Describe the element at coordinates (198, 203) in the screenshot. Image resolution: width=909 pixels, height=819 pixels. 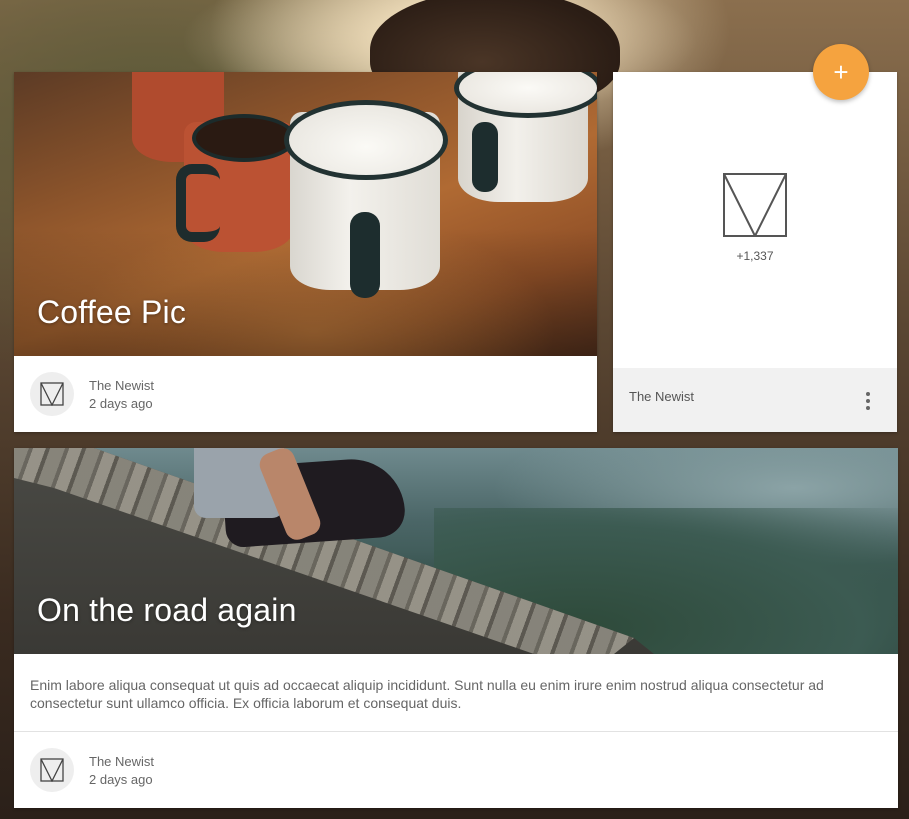
I see `red-mug-handle` at that location.